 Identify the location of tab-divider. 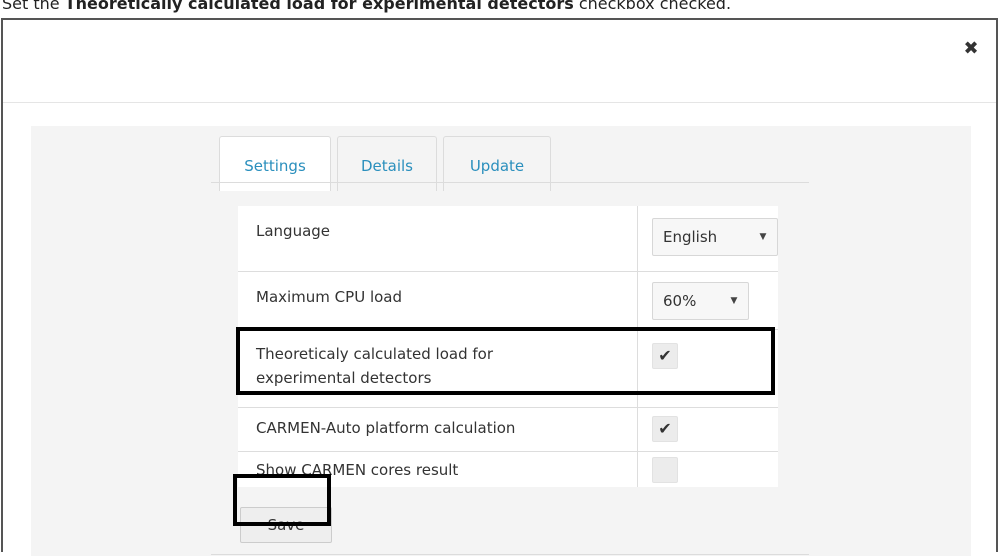
(510, 182).